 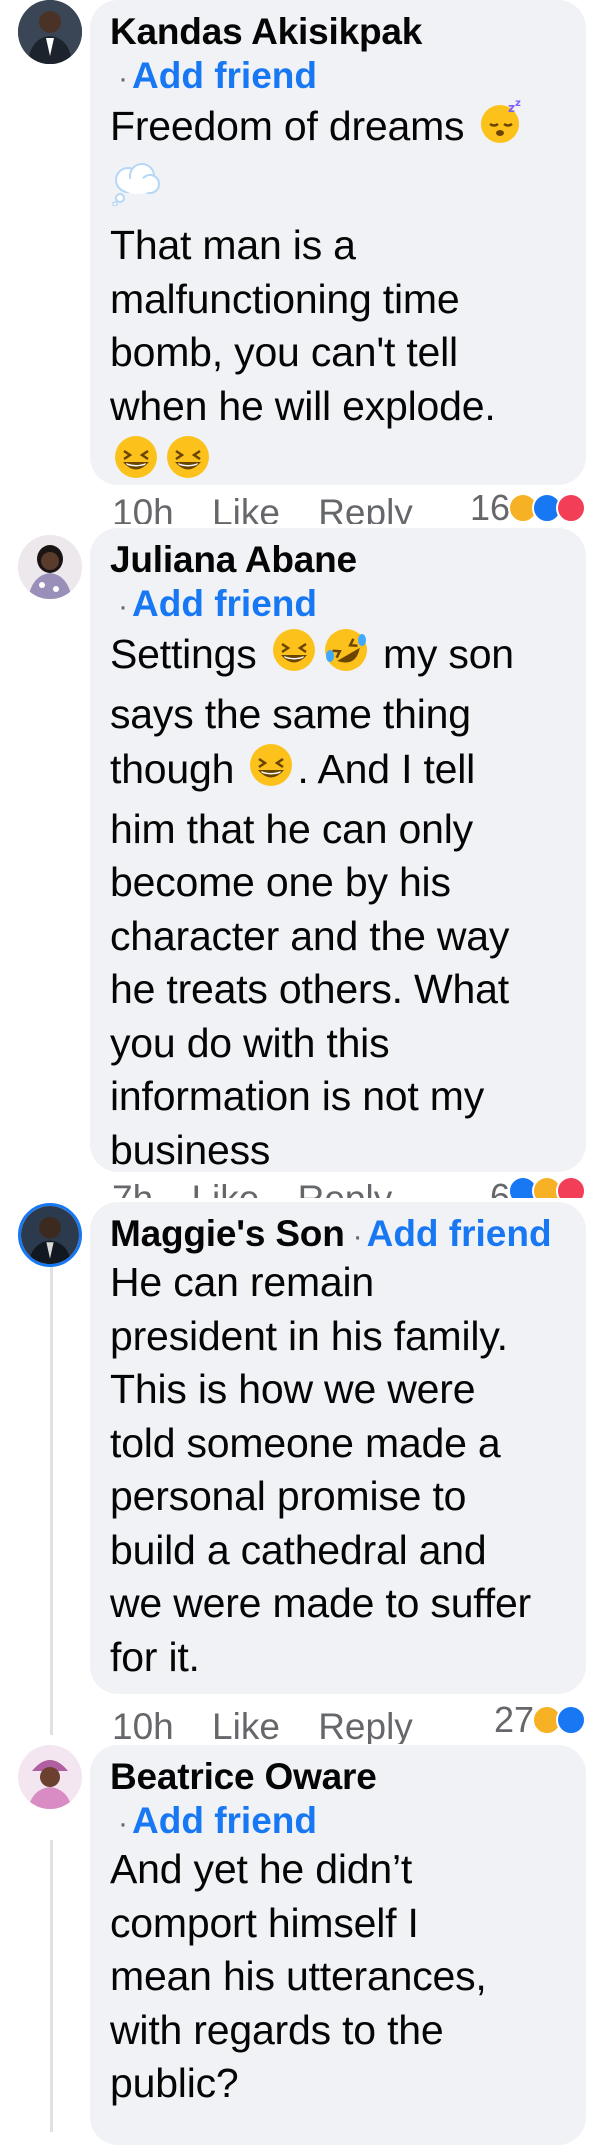 What do you see at coordinates (489, 508) in the screenshot?
I see `reaction-count: 16` at bounding box center [489, 508].